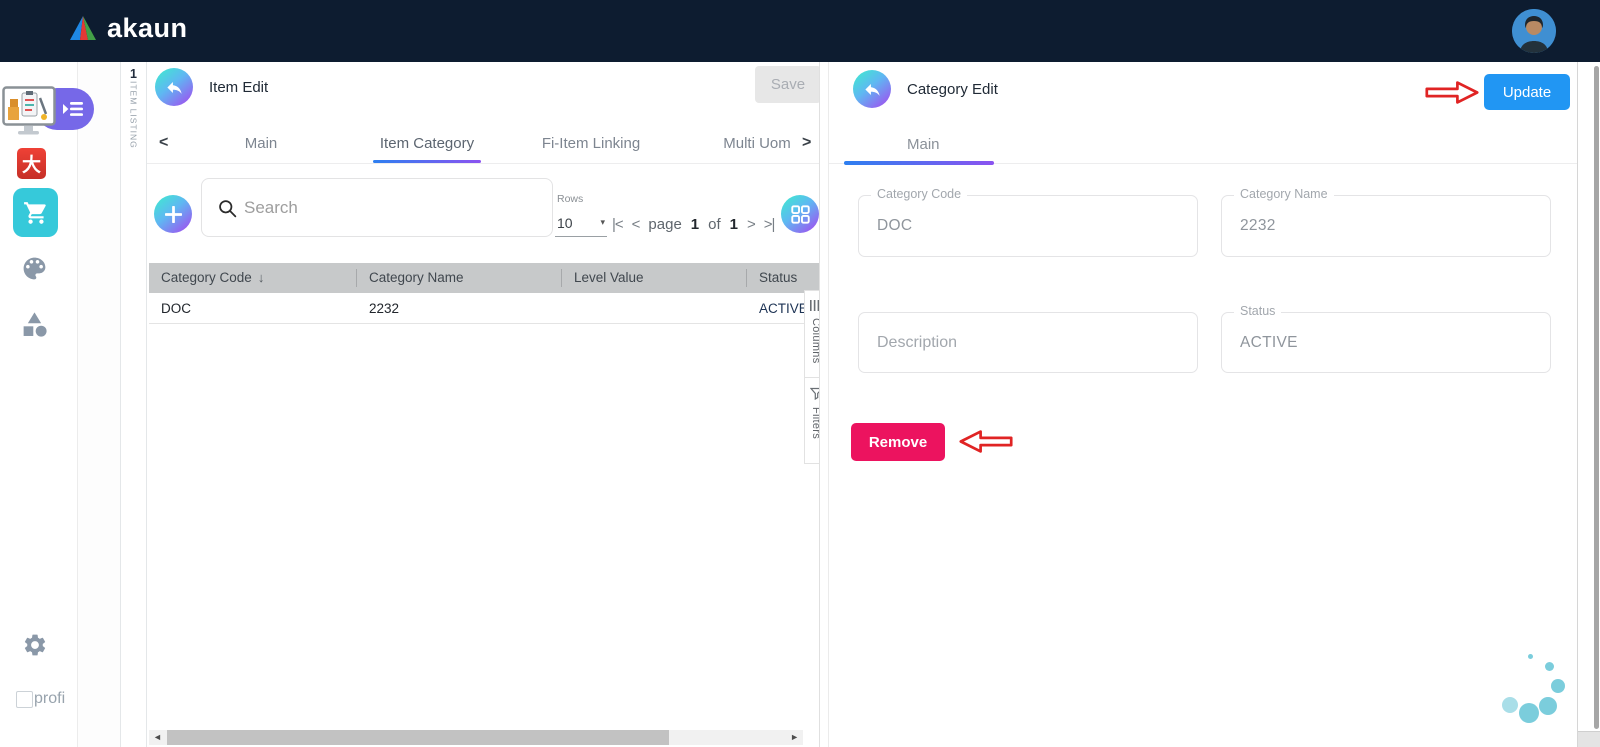  Describe the element at coordinates (35, 645) in the screenshot. I see `gear-icon` at that location.